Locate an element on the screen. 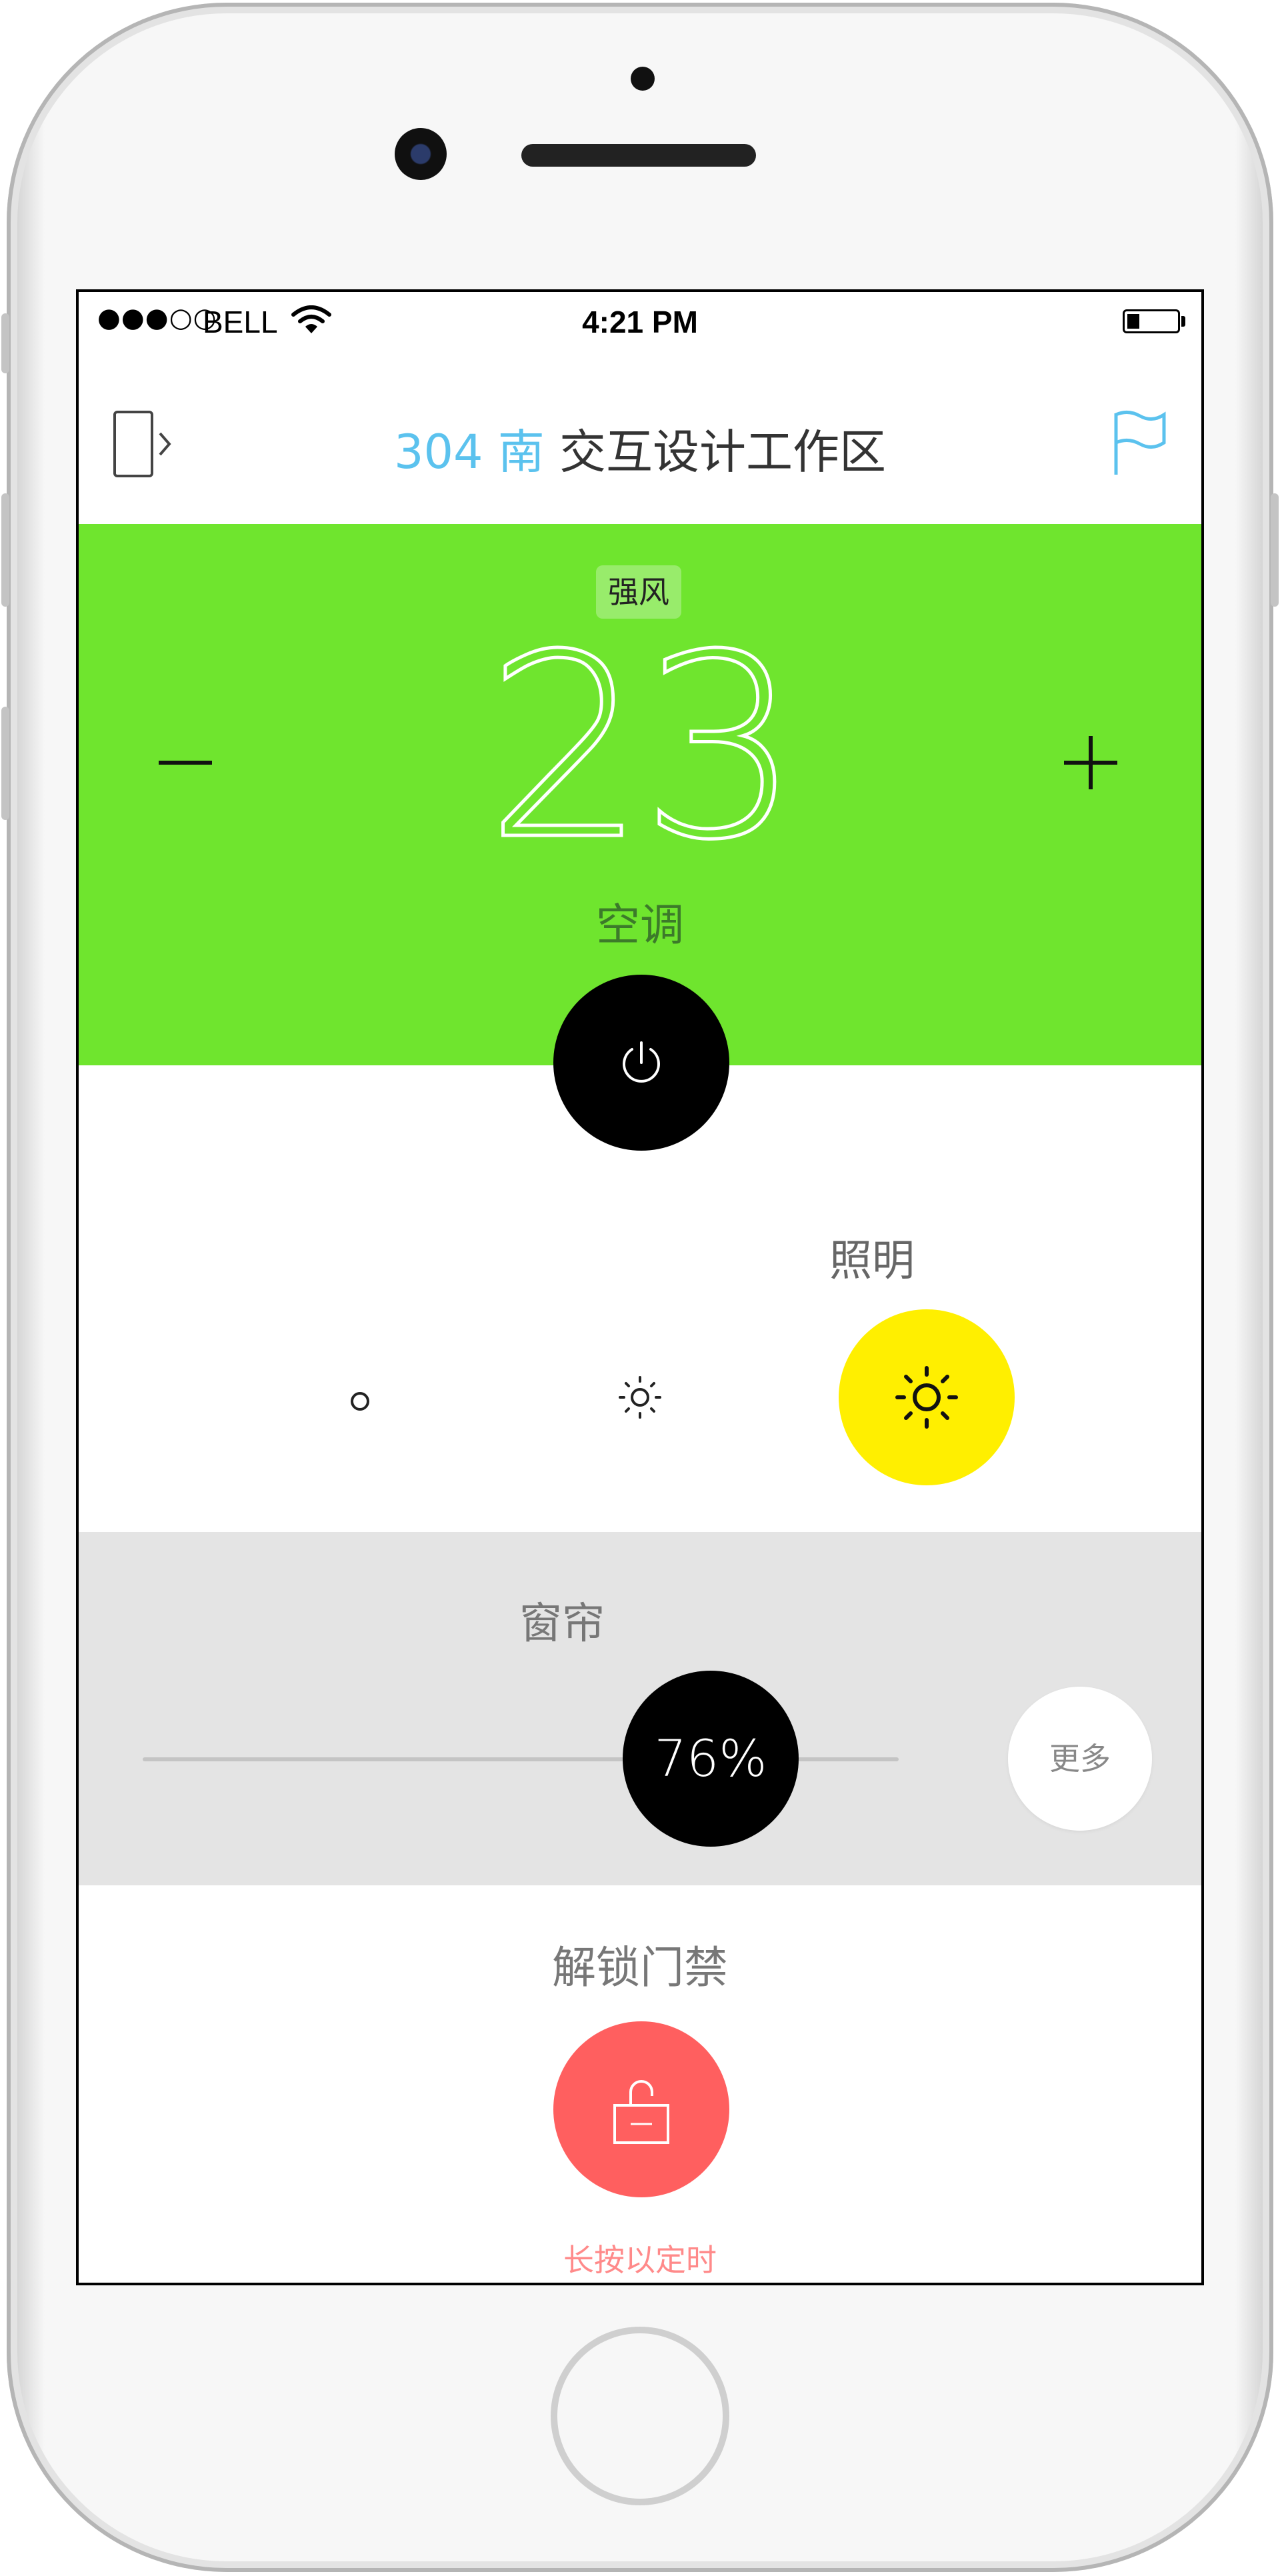  long-press-hint: 长按以定时 is located at coordinates (640, 2260).